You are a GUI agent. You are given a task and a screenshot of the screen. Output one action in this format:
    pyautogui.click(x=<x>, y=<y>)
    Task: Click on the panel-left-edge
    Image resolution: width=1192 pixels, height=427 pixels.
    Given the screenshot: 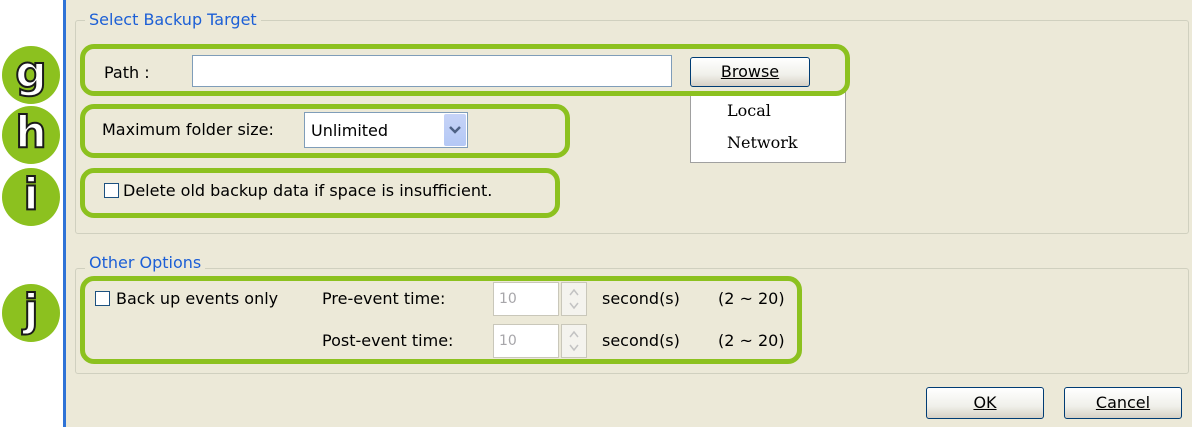 What is the action you would take?
    pyautogui.click(x=64, y=213)
    